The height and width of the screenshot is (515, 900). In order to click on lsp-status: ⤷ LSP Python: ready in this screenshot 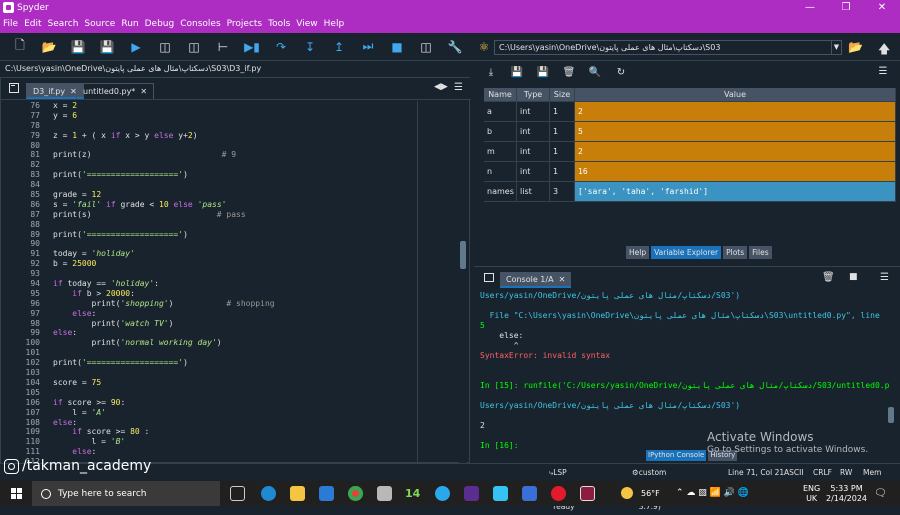, I will do `click(565, 487)`.